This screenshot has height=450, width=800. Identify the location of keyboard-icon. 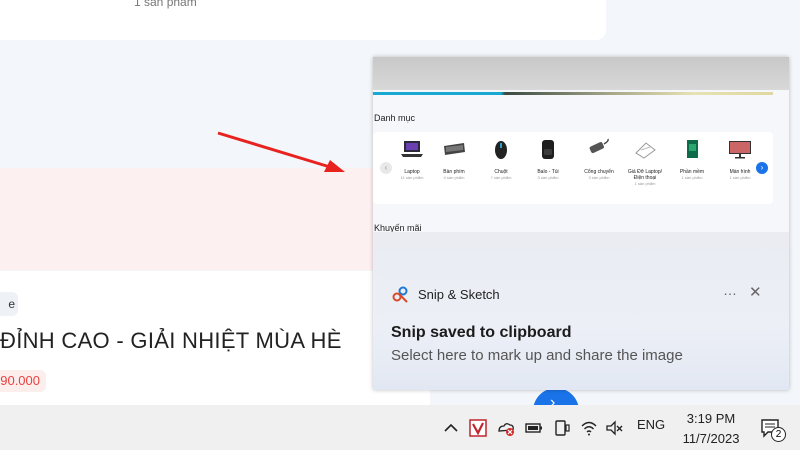
(454, 149).